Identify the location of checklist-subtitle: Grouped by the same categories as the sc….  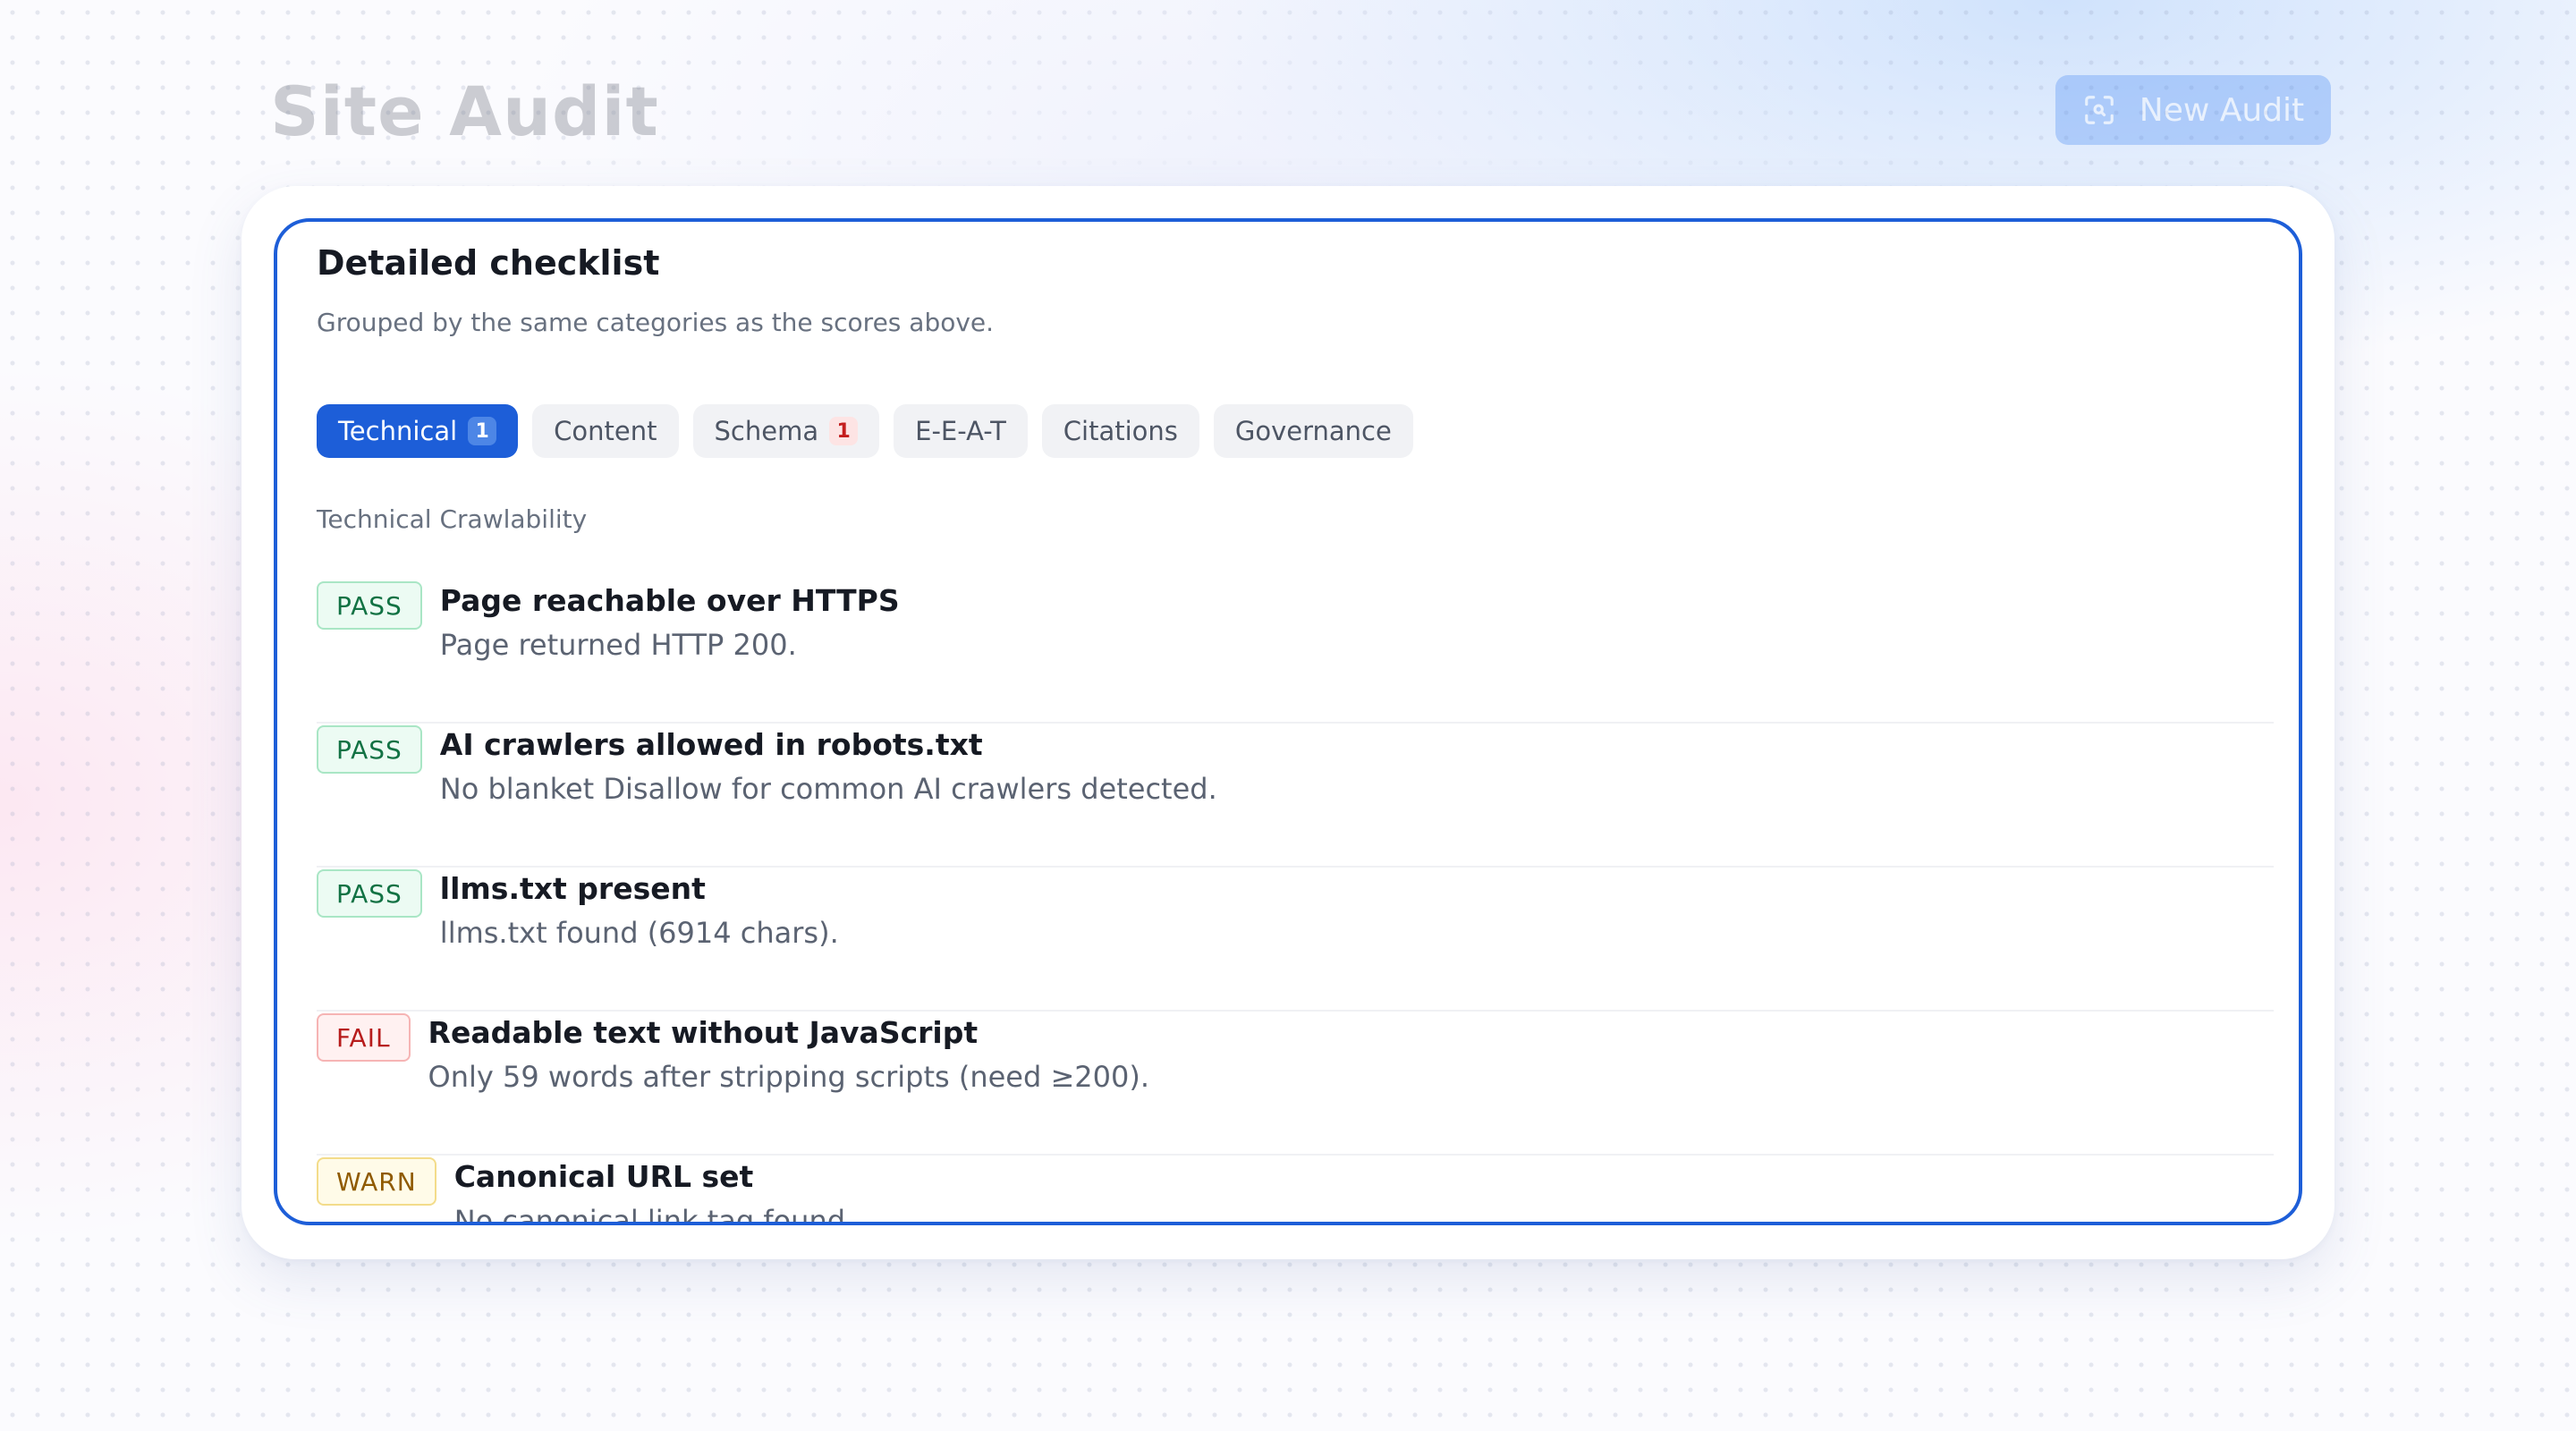
(656, 323).